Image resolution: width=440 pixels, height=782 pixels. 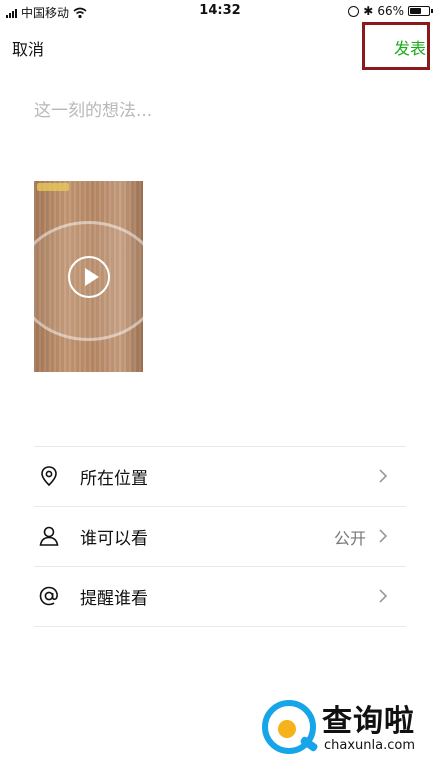 I want to click on video-thumbnail, so click(x=88, y=276).